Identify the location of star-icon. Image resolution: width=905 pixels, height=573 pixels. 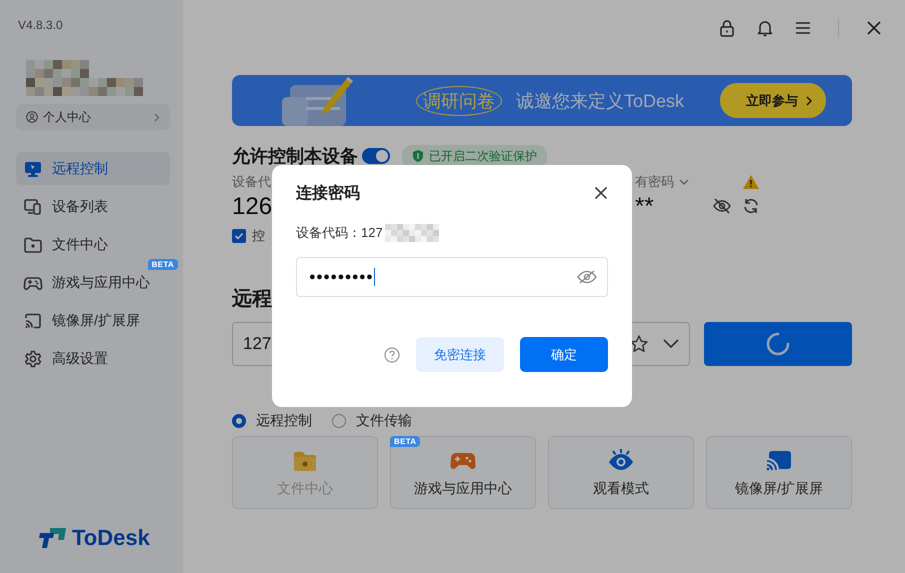
(639, 344).